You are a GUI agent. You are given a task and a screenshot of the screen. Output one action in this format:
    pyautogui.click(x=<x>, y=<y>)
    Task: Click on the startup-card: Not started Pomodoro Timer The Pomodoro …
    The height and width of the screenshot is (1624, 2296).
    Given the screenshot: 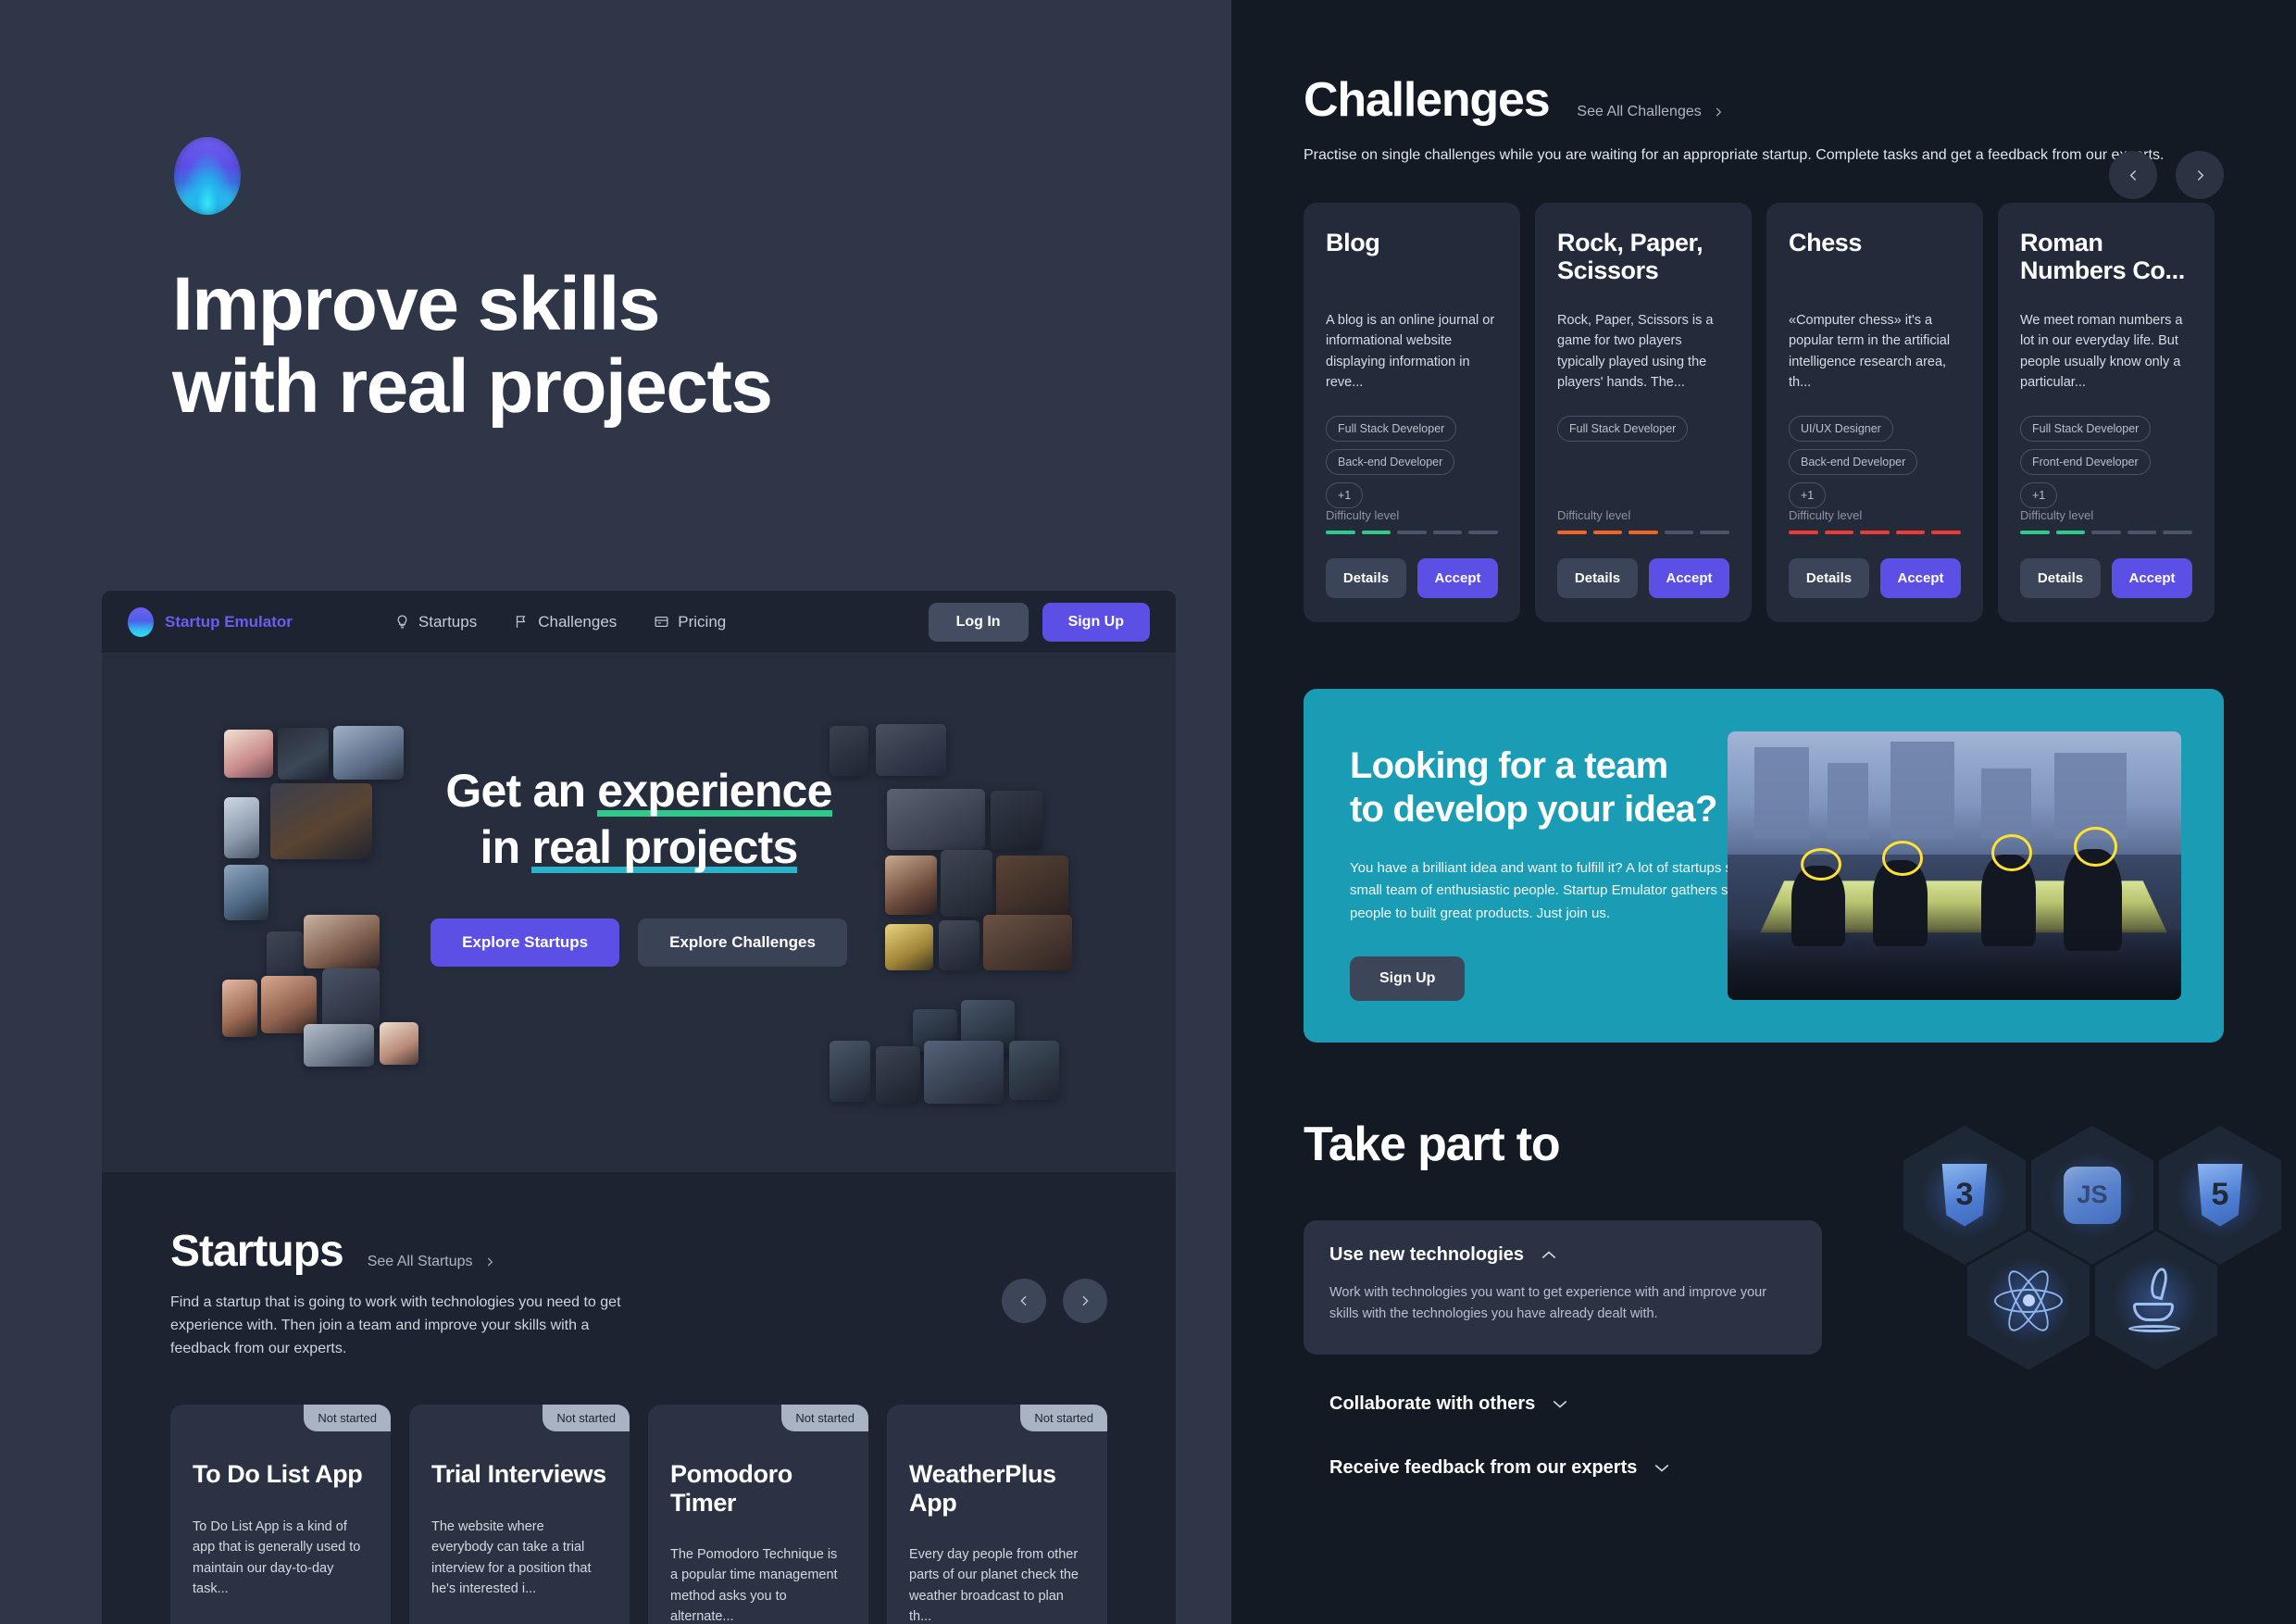 What is the action you would take?
    pyautogui.click(x=758, y=1514)
    